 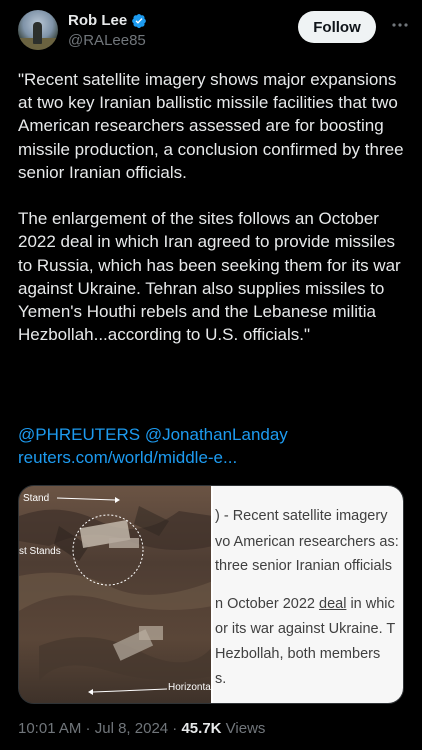 I want to click on tweet-time: 10:01 AM, so click(x=49, y=728).